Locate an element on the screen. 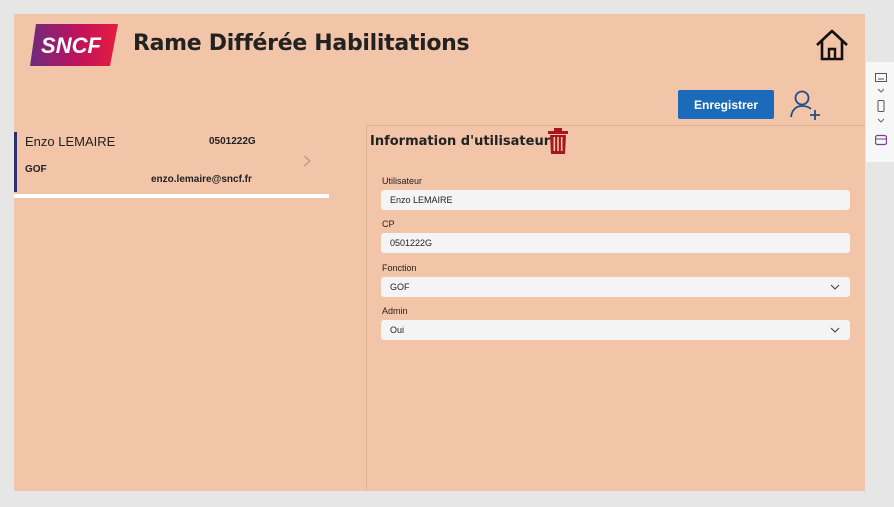 The image size is (894, 507). utilisateur-value: Enzo LEMAIRE is located at coordinates (421, 200).